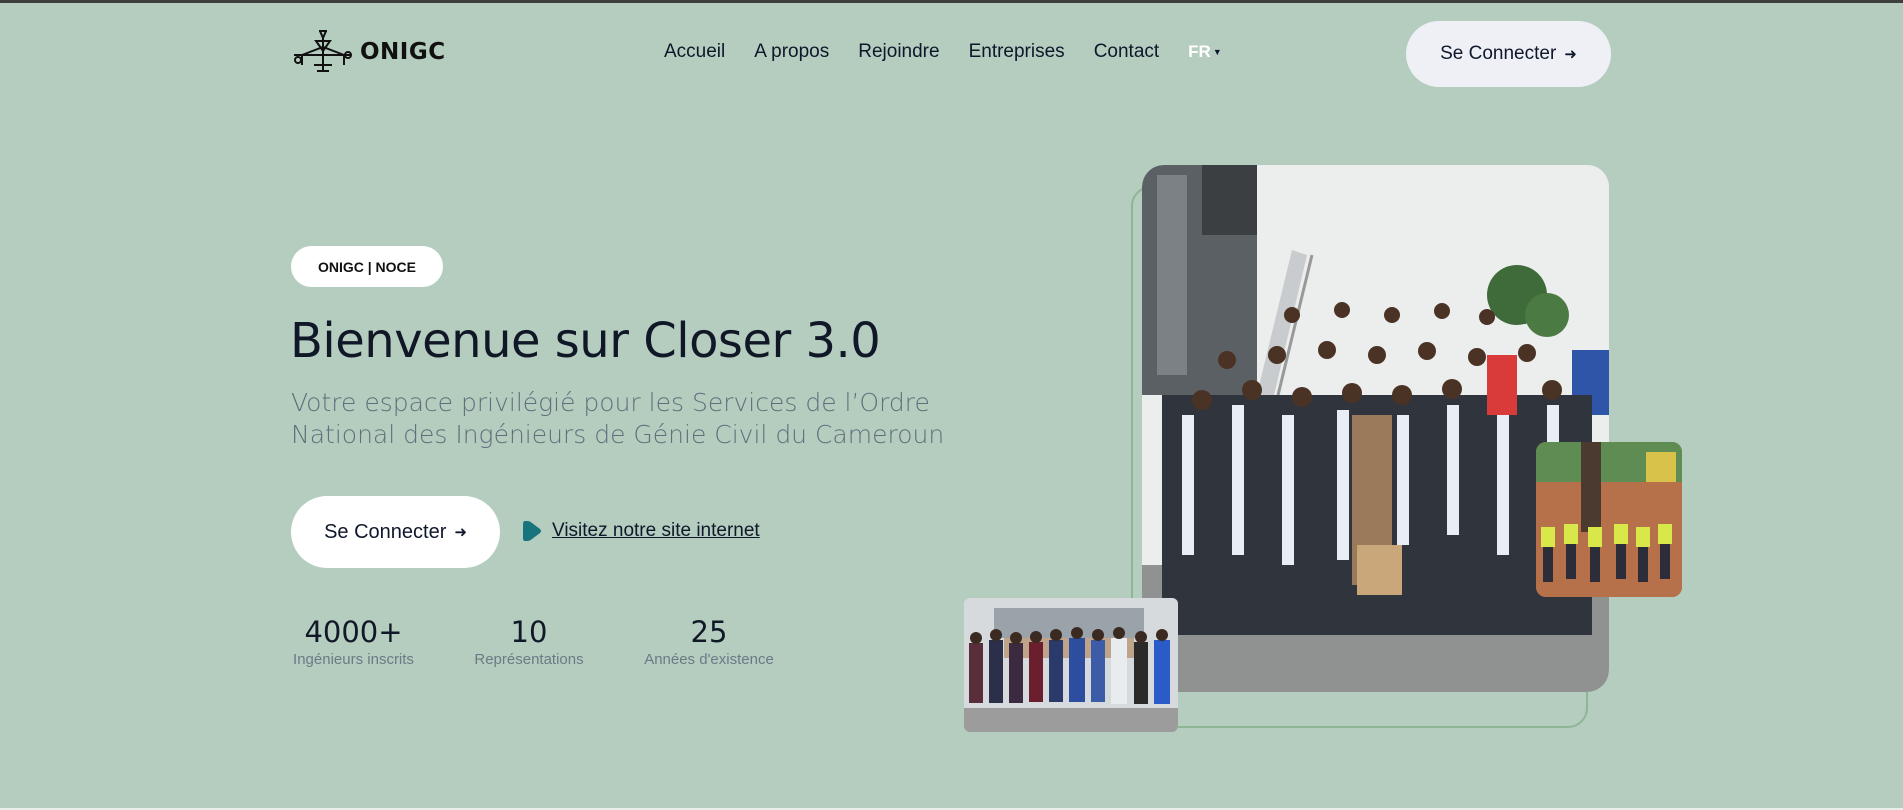  I want to click on stat-label: Ingénieurs inscrits, so click(353, 659).